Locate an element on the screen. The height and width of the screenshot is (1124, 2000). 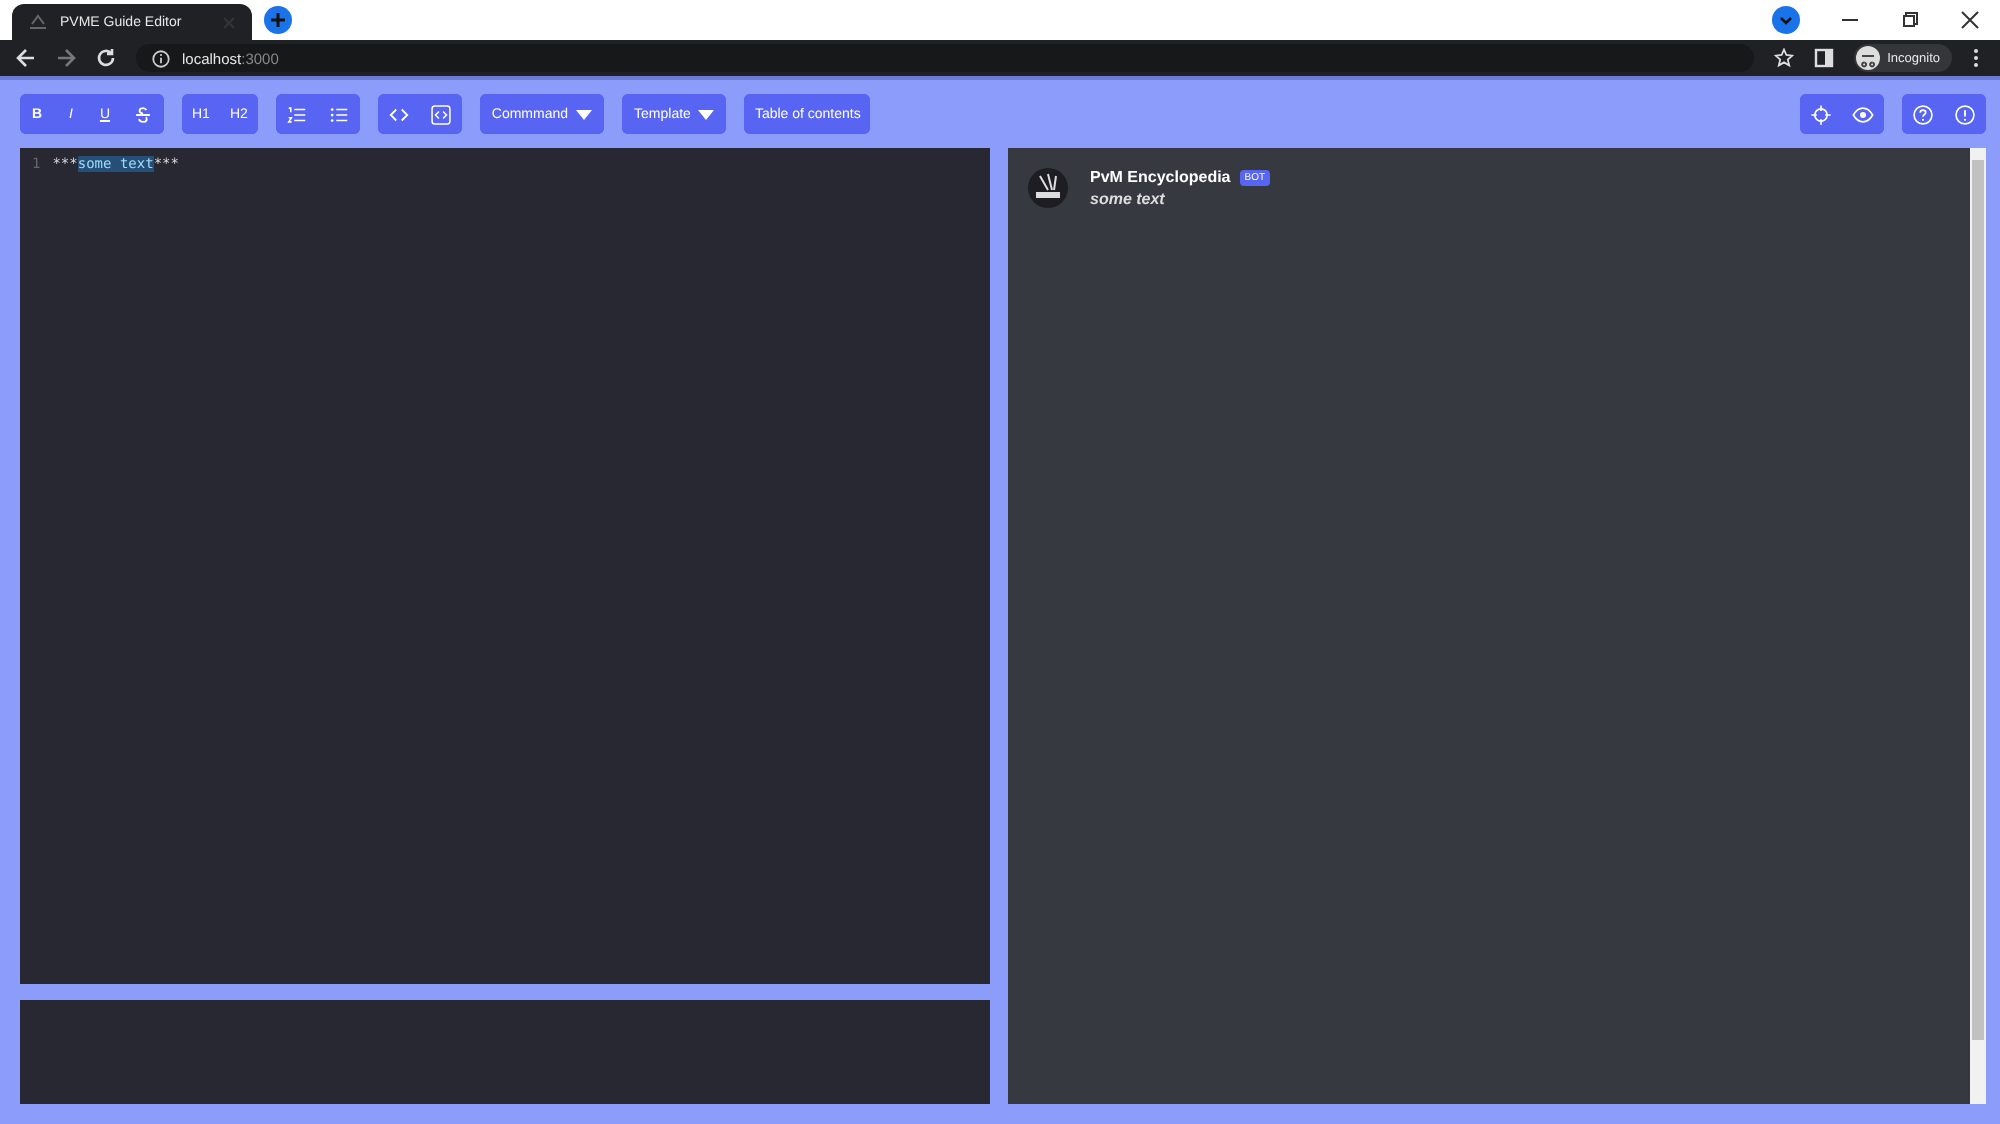
back-icon is located at coordinates (26, 58).